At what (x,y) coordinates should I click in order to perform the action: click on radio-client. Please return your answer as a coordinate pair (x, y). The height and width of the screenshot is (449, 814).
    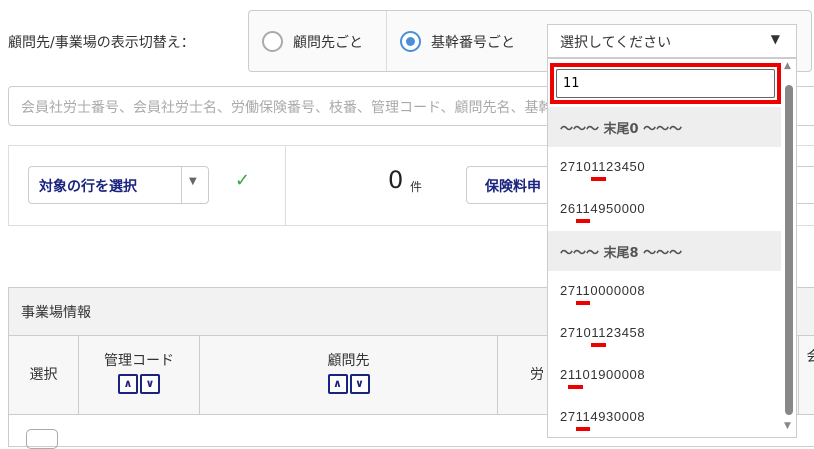
    Looking at the image, I should click on (272, 41).